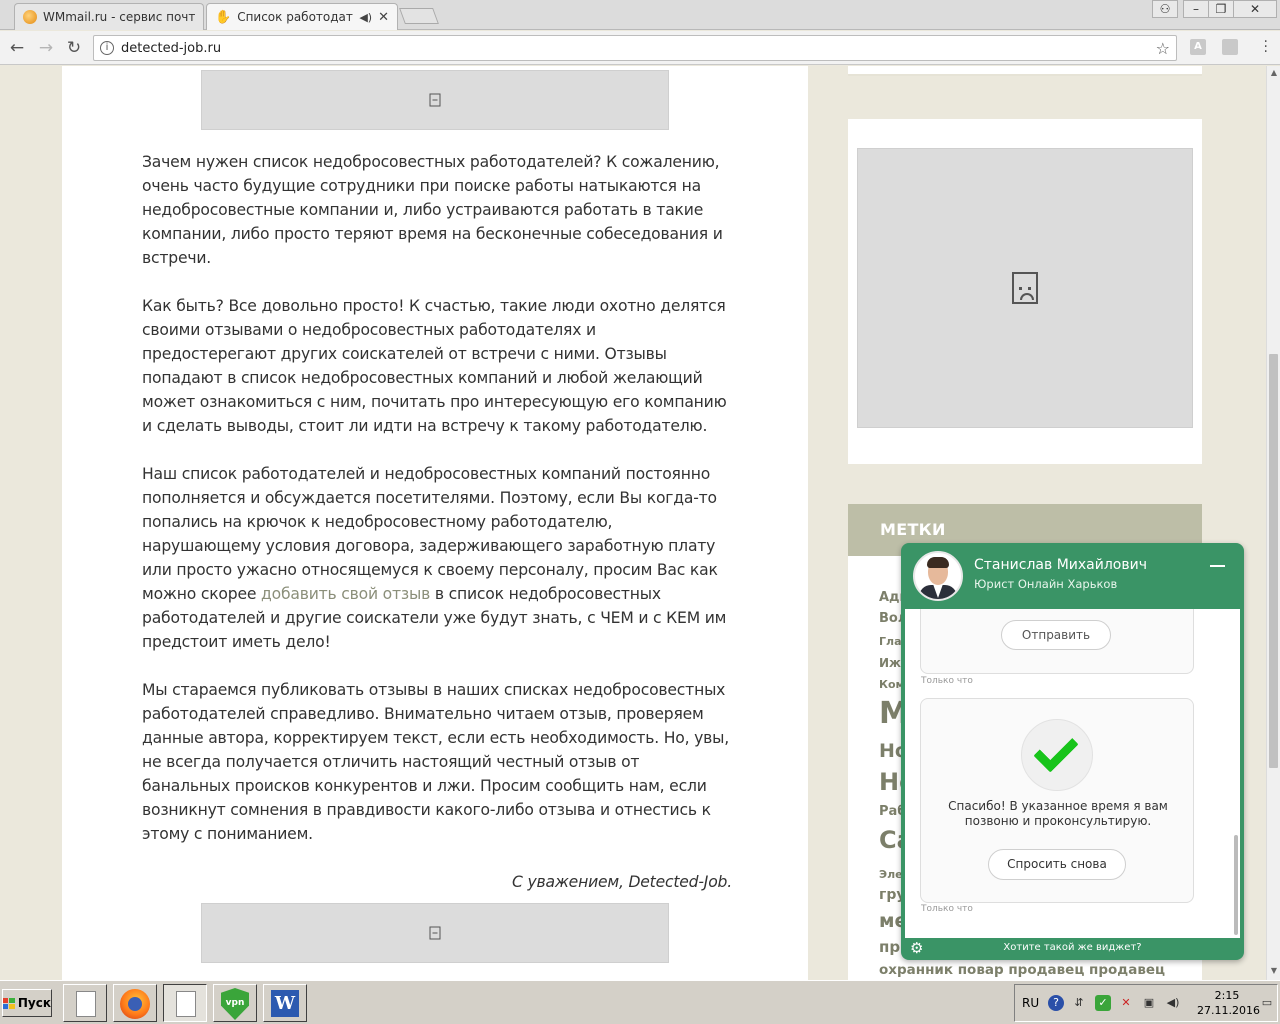 The image size is (1280, 1024). What do you see at coordinates (1025, 71) in the screenshot?
I see `sidebar-widget-top` at bounding box center [1025, 71].